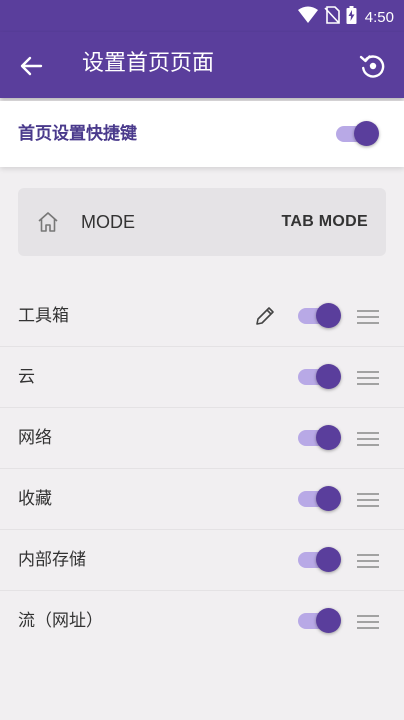 This screenshot has height=720, width=404. I want to click on arrow-left-icon, so click(31, 66).